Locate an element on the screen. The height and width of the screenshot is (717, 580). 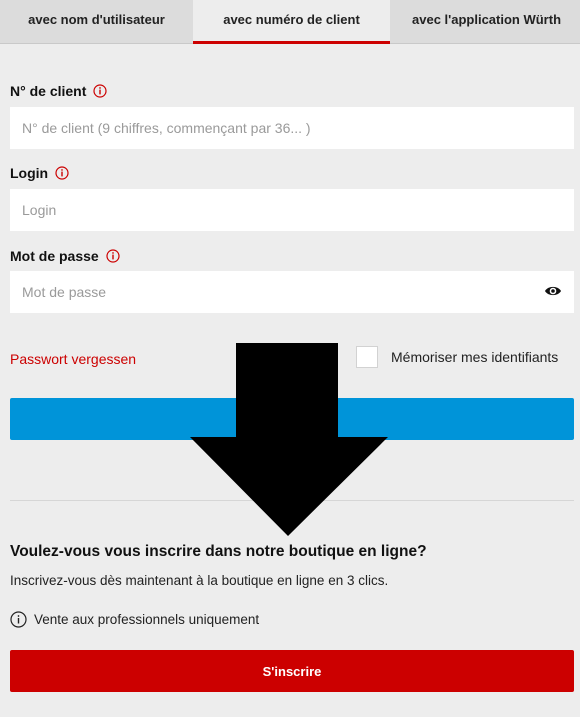
remember-me: Mémoriser mes identifiants is located at coordinates (457, 357).